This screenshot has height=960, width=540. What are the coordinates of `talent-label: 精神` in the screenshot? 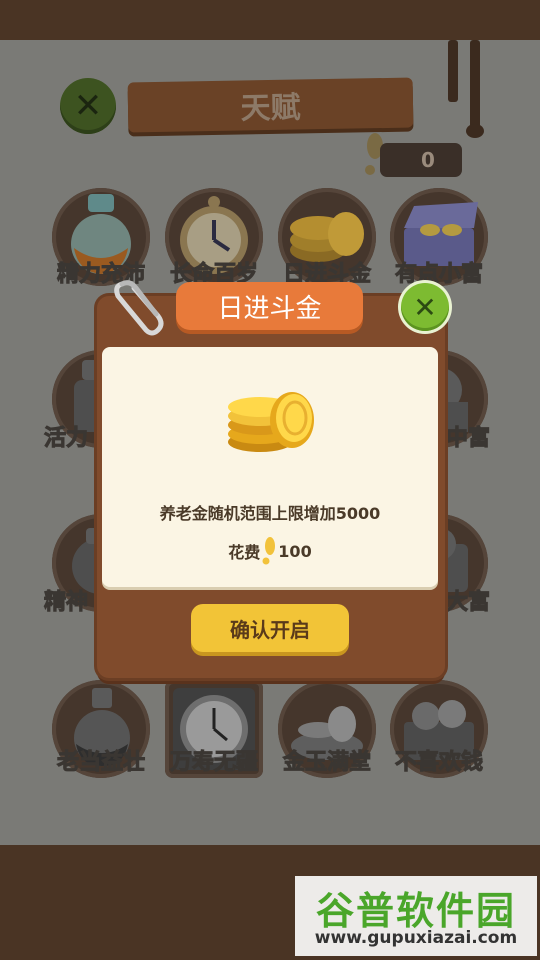 It's located at (65, 603).